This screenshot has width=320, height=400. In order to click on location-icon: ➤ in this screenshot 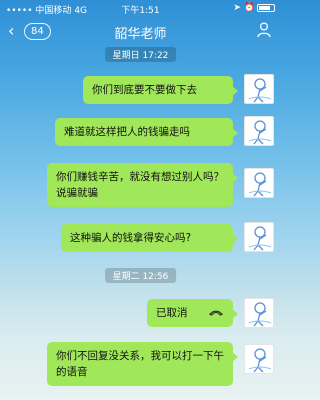, I will do `click(237, 8)`.